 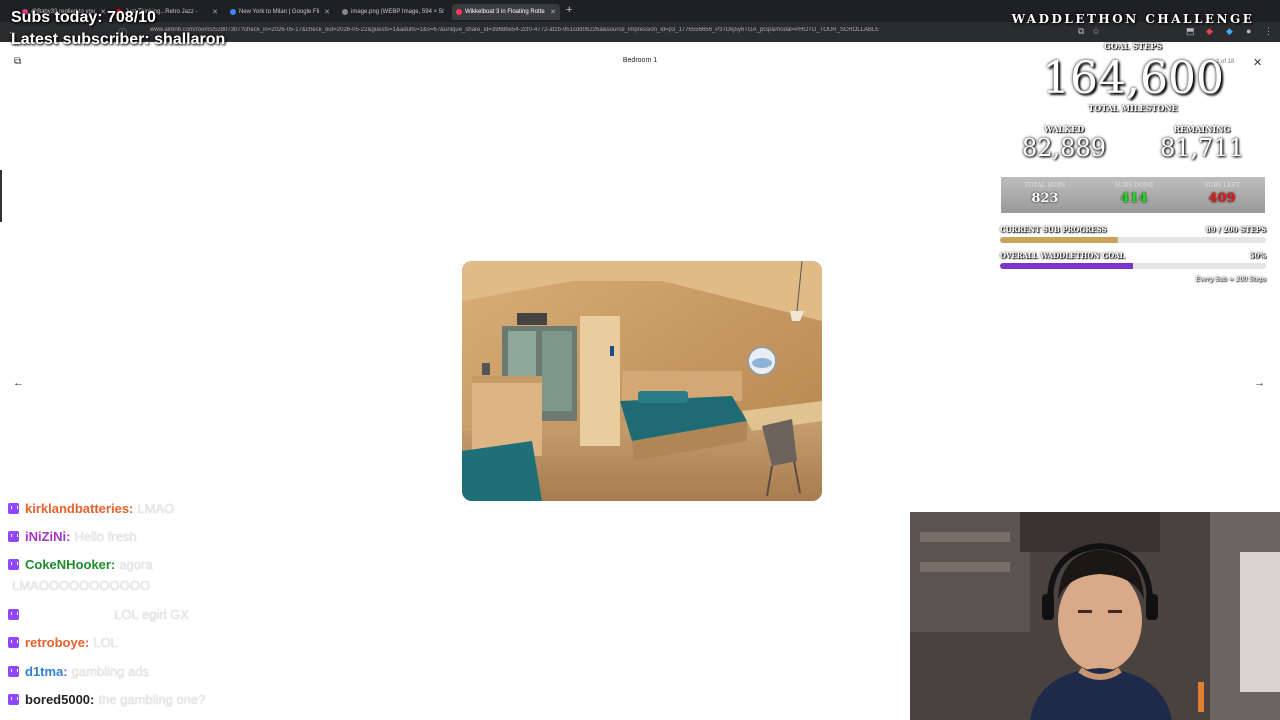 I want to click on tab-image-png: image.png (WEBP Image, 594 × 5t ✕, so click(x=392, y=12).